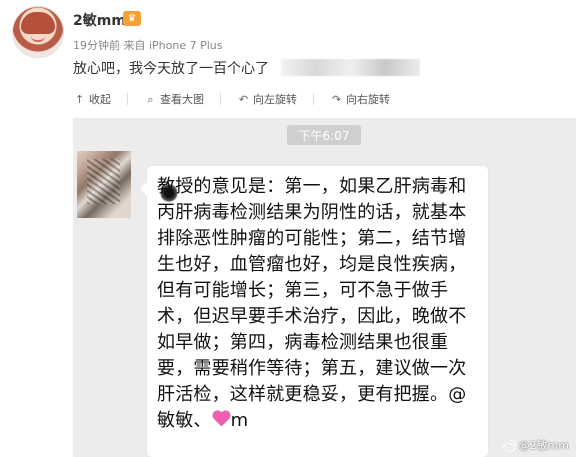  What do you see at coordinates (336, 99) in the screenshot?
I see `rotate-right-icon: ↷` at bounding box center [336, 99].